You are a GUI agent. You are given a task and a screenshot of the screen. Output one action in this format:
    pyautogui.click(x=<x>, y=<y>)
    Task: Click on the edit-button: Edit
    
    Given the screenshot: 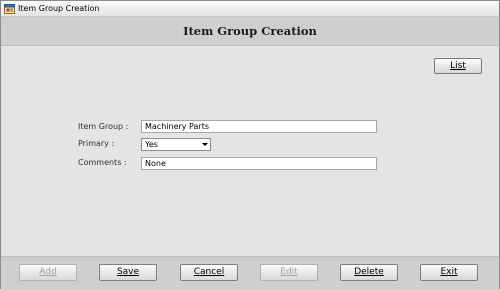 What is the action you would take?
    pyautogui.click(x=289, y=272)
    